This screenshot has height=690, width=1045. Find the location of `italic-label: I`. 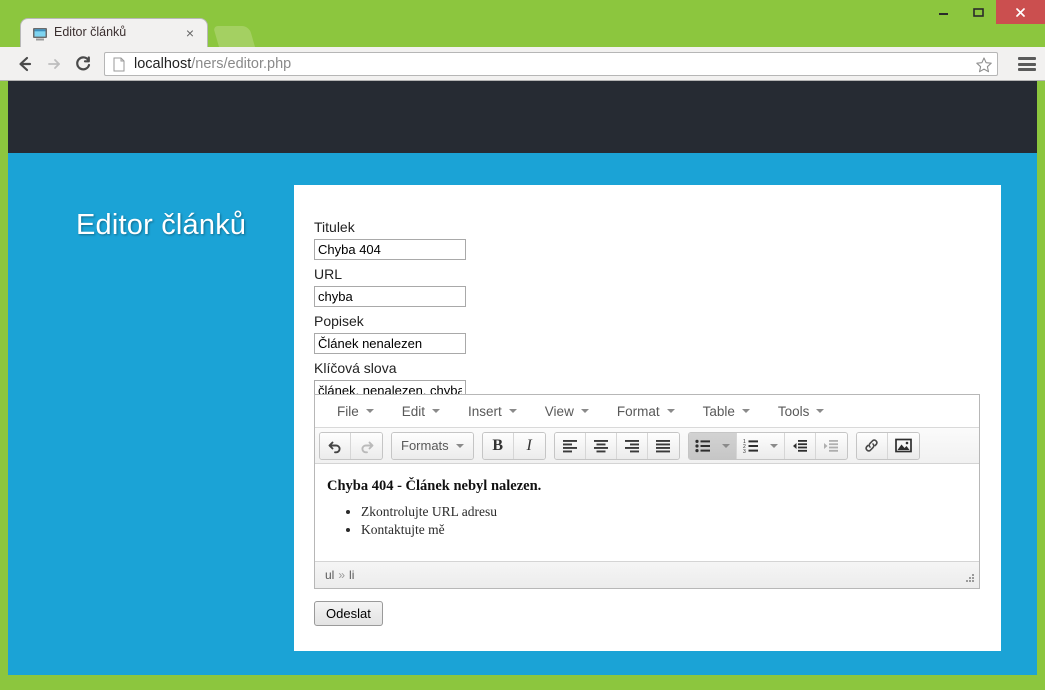

italic-label: I is located at coordinates (529, 445).